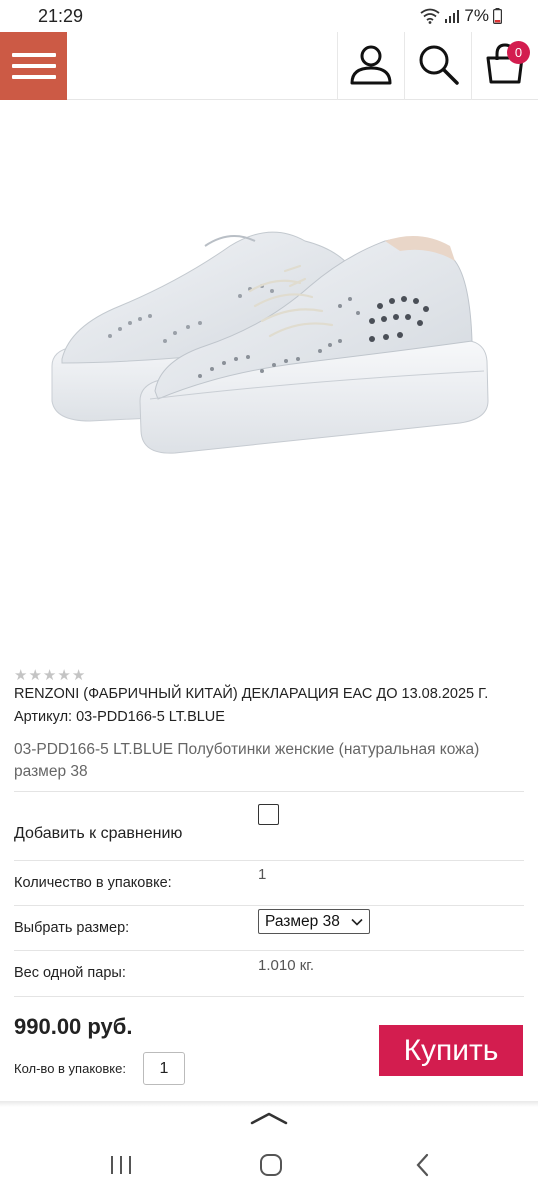 The height and width of the screenshot is (1200, 538). I want to click on rating-stars: ★ ★ ★ ★ ★, so click(49, 676).